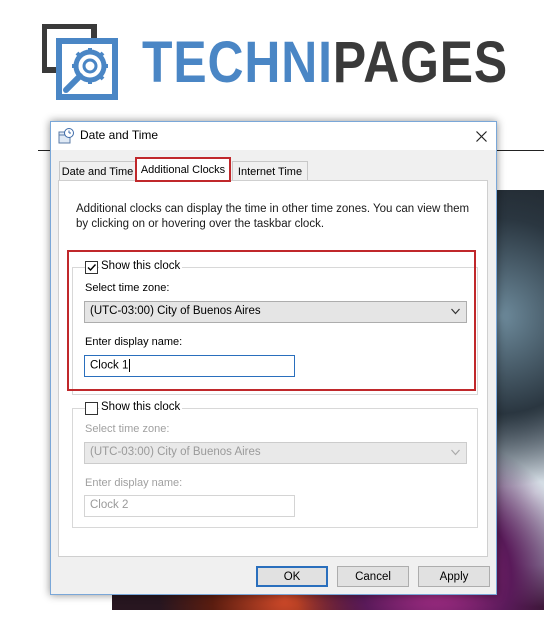 The height and width of the screenshot is (627, 544). I want to click on text-cursor, so click(130, 365).